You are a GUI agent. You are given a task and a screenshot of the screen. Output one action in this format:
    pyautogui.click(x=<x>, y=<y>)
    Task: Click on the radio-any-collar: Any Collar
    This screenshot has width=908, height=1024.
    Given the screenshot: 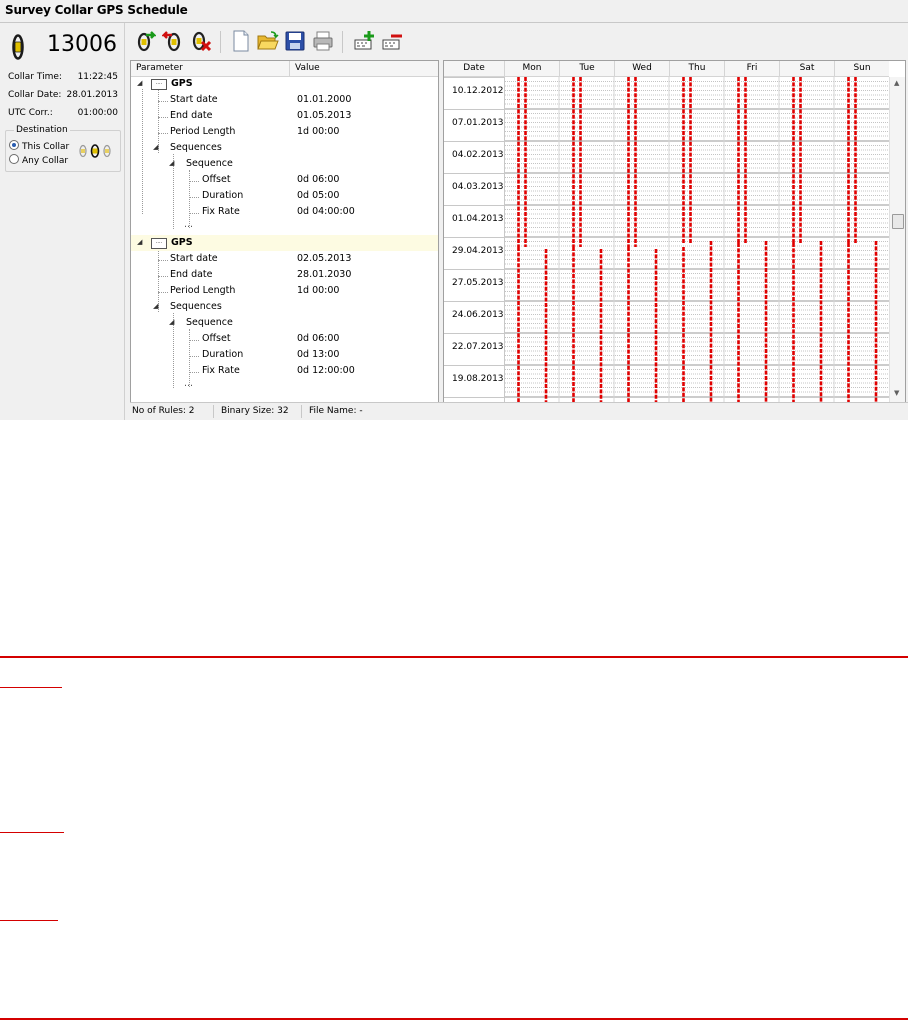 What is the action you would take?
    pyautogui.click(x=38, y=160)
    